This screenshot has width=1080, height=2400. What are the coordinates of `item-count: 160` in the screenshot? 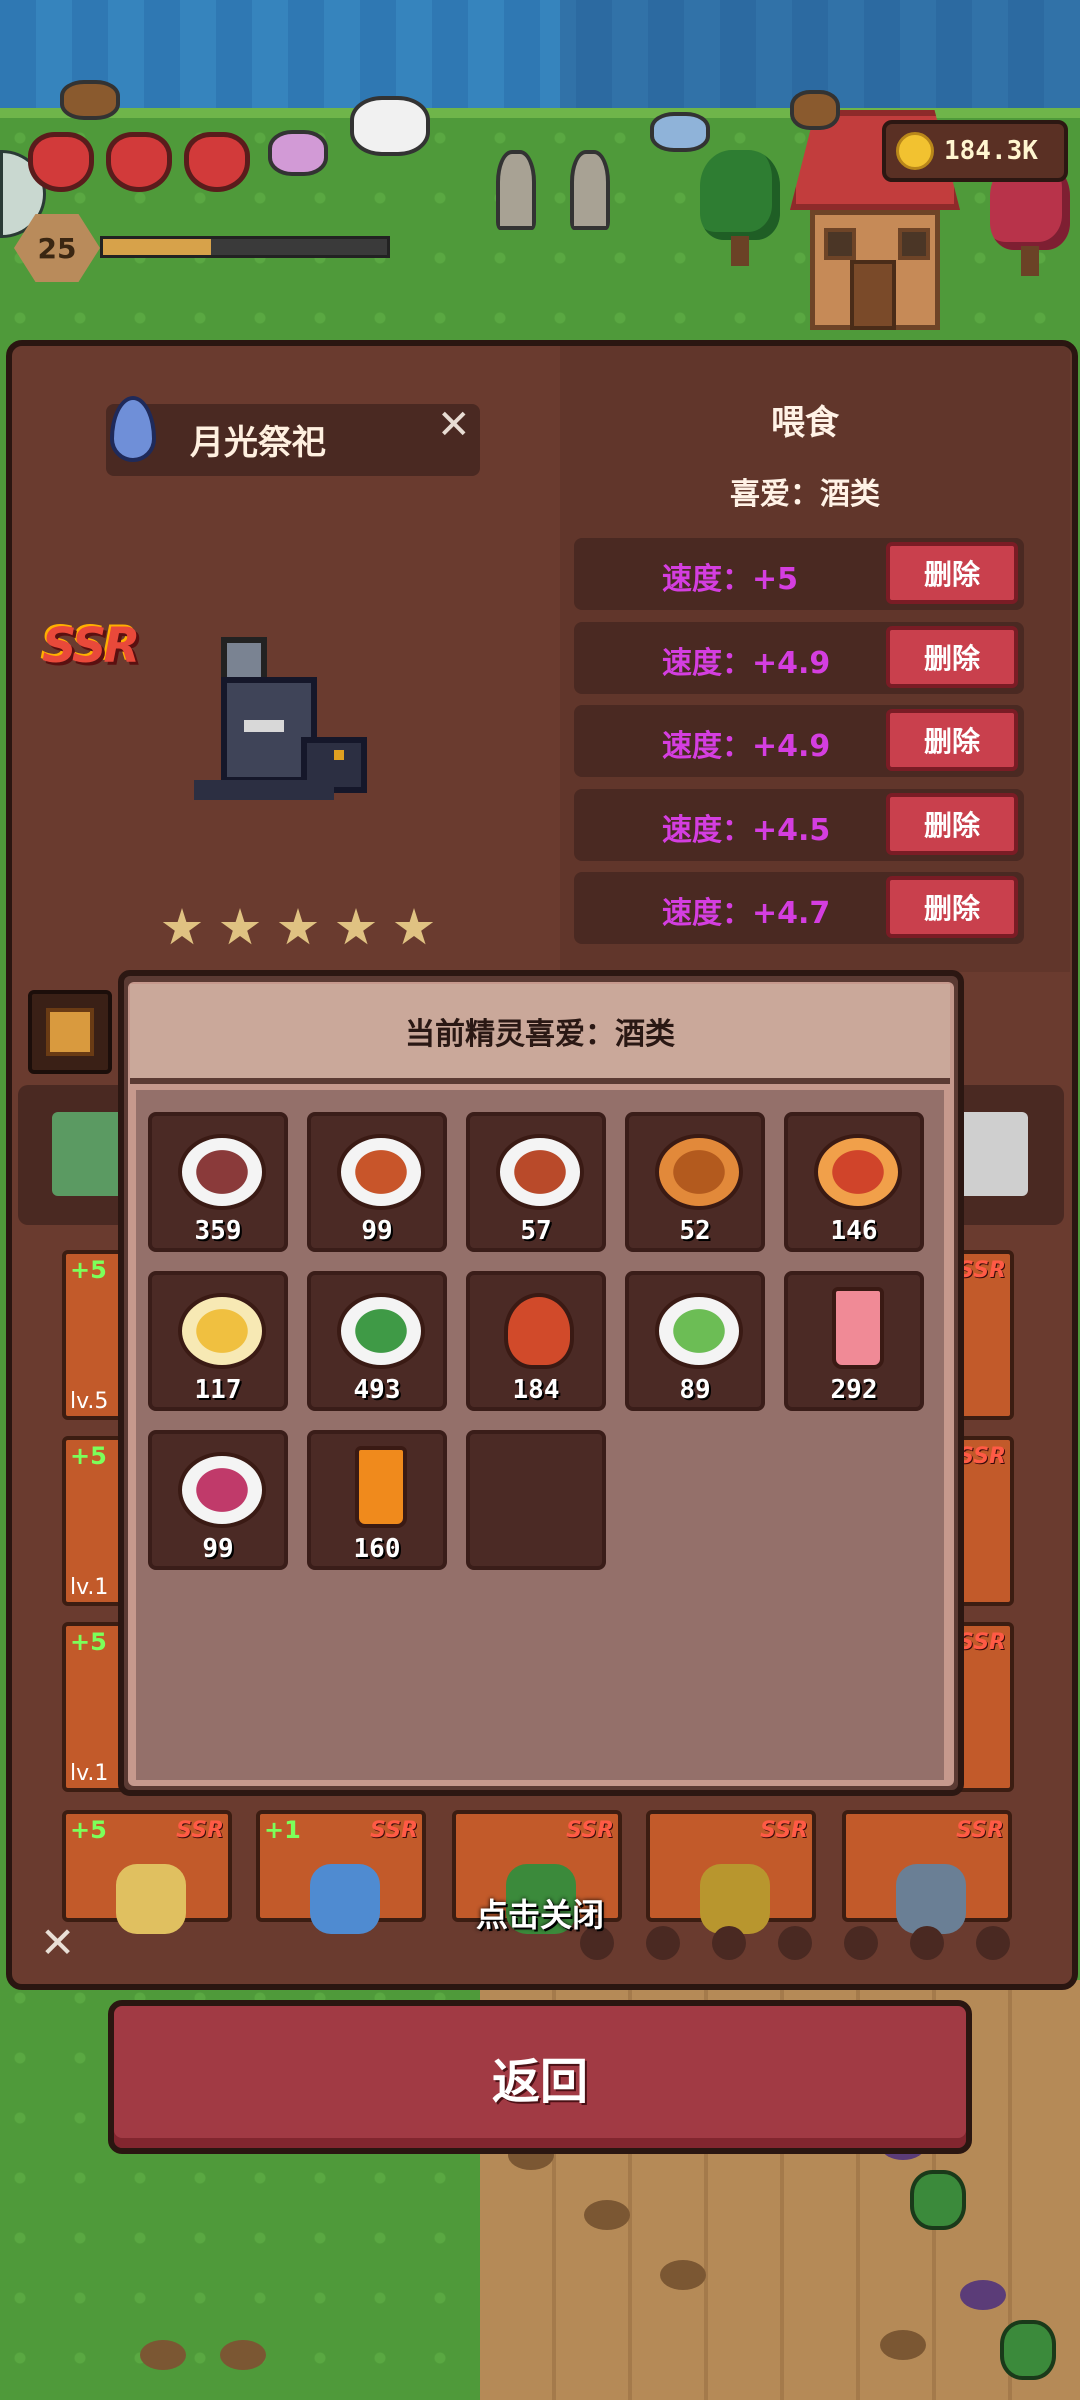 It's located at (377, 1549).